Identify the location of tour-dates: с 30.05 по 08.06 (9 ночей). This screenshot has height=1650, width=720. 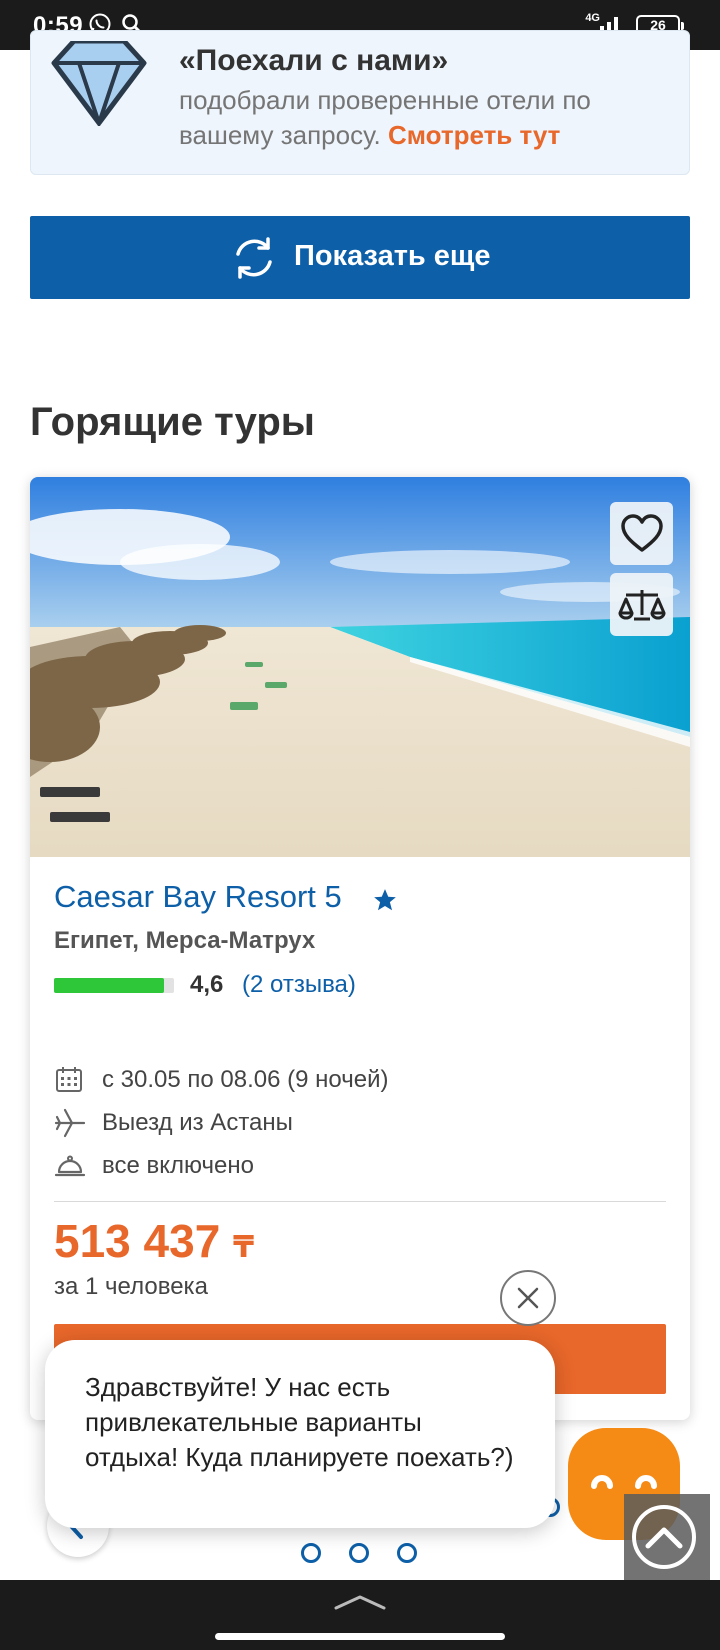
(245, 1079).